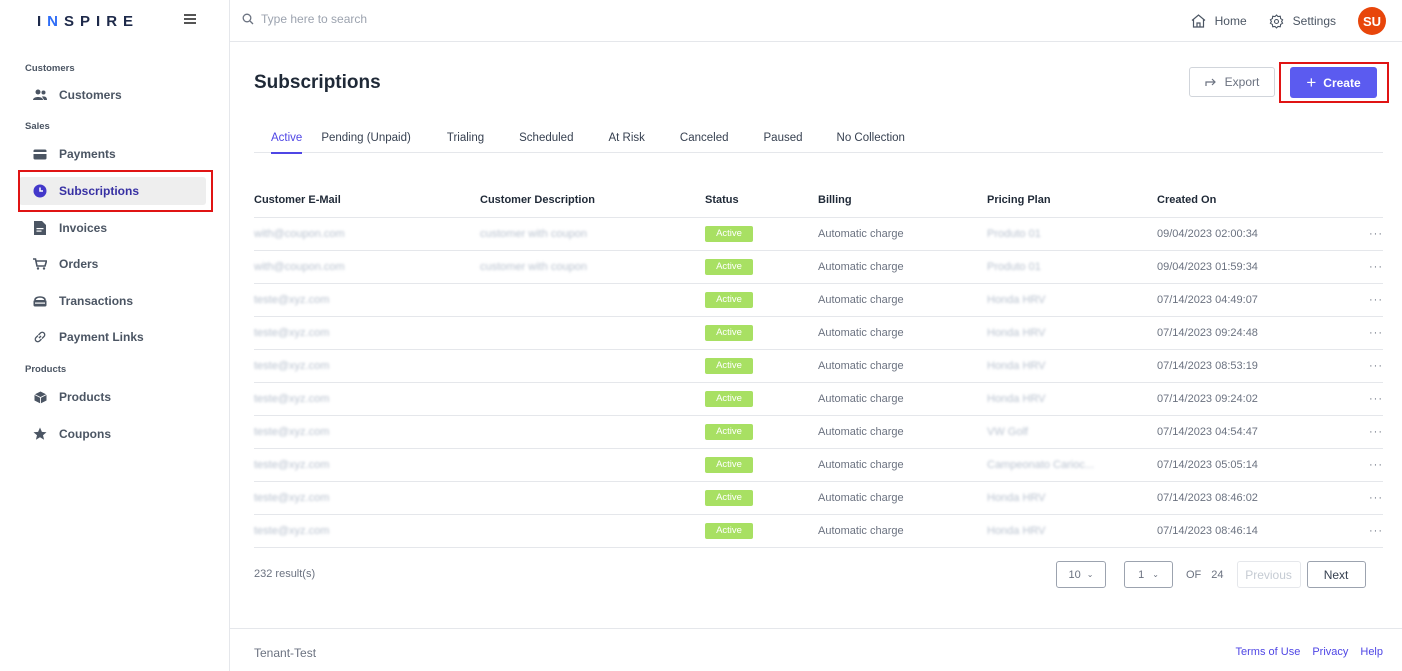 This screenshot has height=671, width=1402. Describe the element at coordinates (40, 434) in the screenshot. I see `star-icon` at that location.